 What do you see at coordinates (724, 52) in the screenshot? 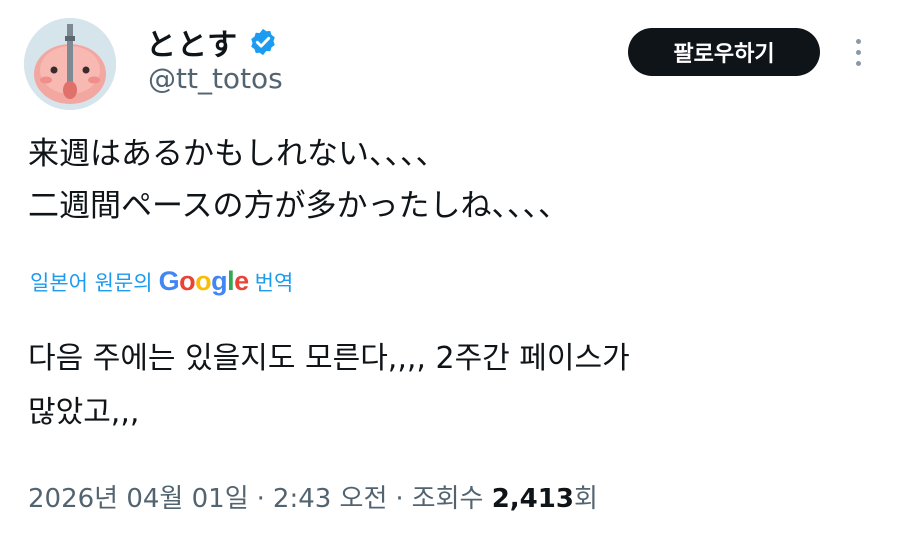
I see `follow-button: 팔로우하기` at bounding box center [724, 52].